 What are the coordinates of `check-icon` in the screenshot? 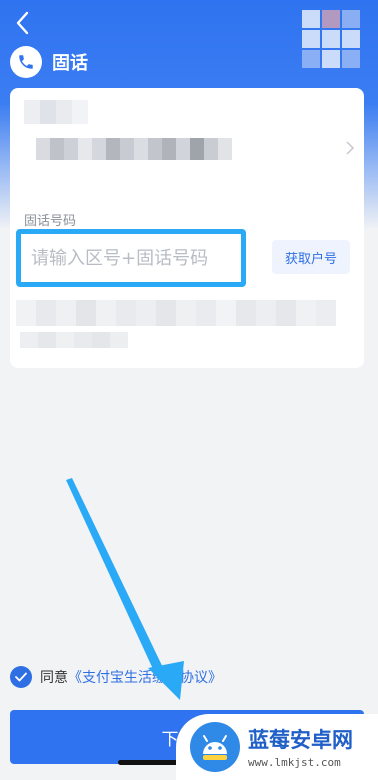 It's located at (21, 677).